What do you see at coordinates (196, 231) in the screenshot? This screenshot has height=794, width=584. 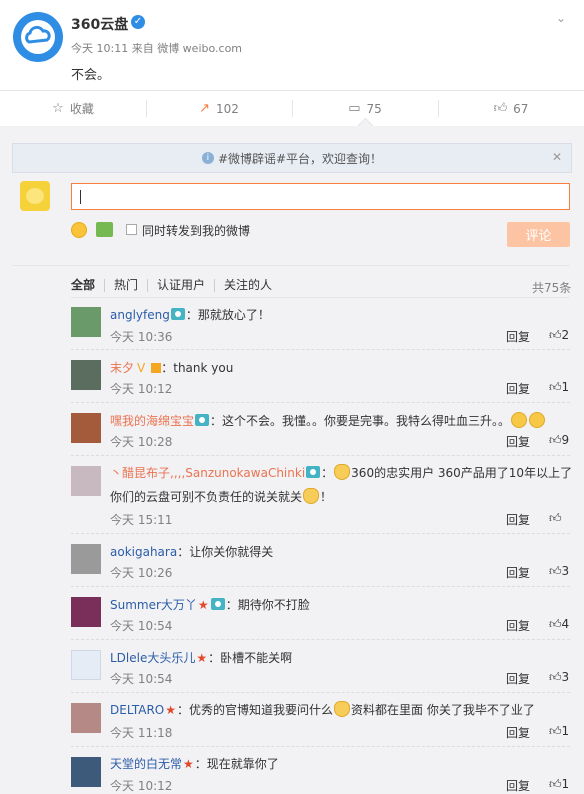 I see `repost-checkbox-label: 同时转发到我的微博` at bounding box center [196, 231].